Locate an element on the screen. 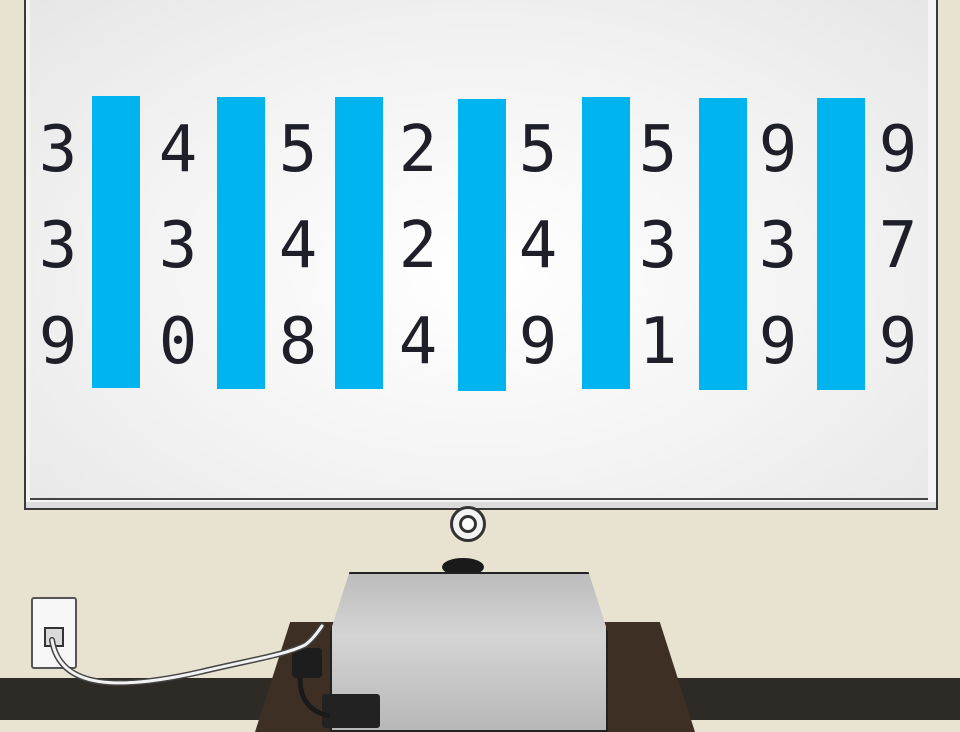 This screenshot has width=960, height=732. screen-pull-ring-icon is located at coordinates (468, 524).